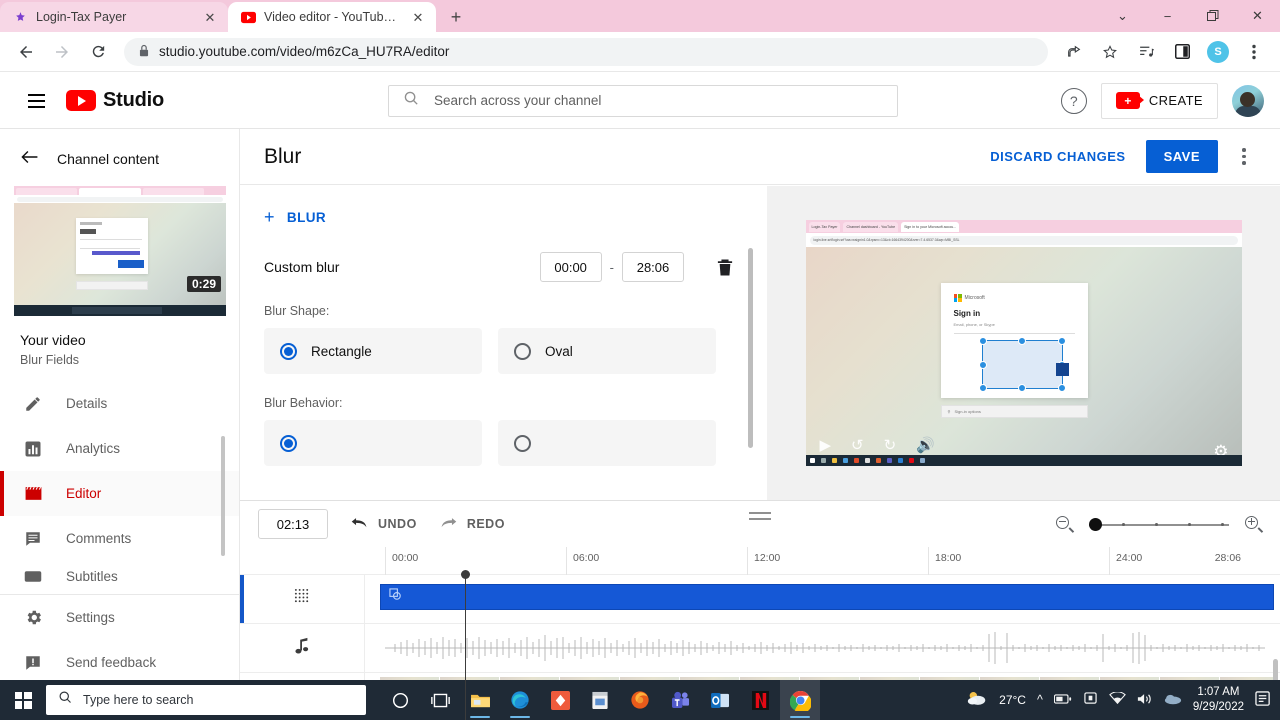 This screenshot has width=1280, height=720. Describe the element at coordinates (1218, 52) in the screenshot. I see `profile-button: S` at that location.